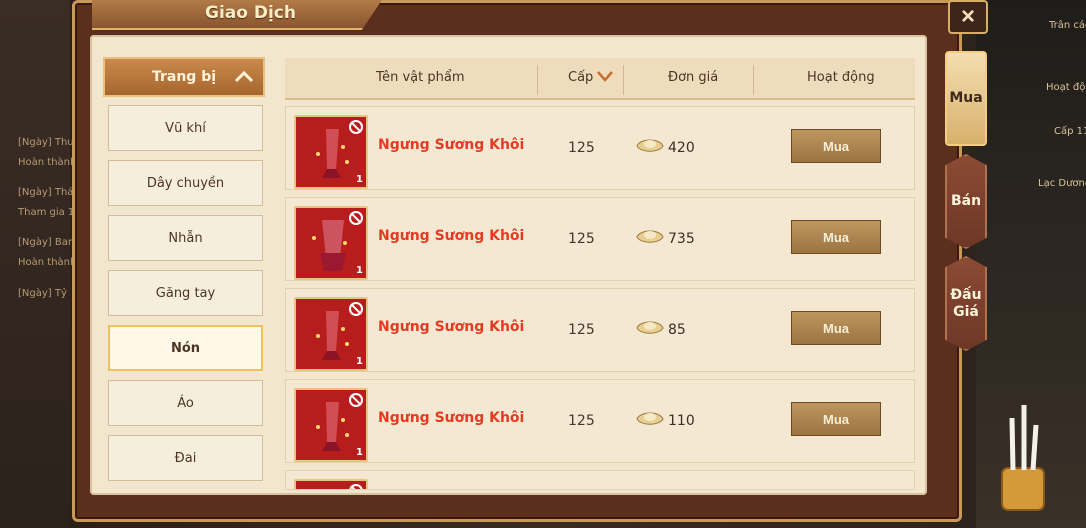  I want to click on tab-mua: Mua, so click(966, 98).